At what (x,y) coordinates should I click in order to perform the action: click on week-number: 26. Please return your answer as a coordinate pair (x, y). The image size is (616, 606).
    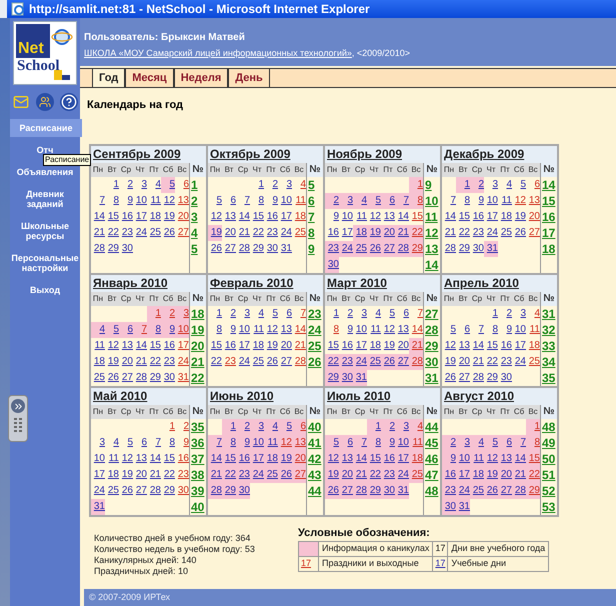
    Looking at the image, I should click on (315, 362).